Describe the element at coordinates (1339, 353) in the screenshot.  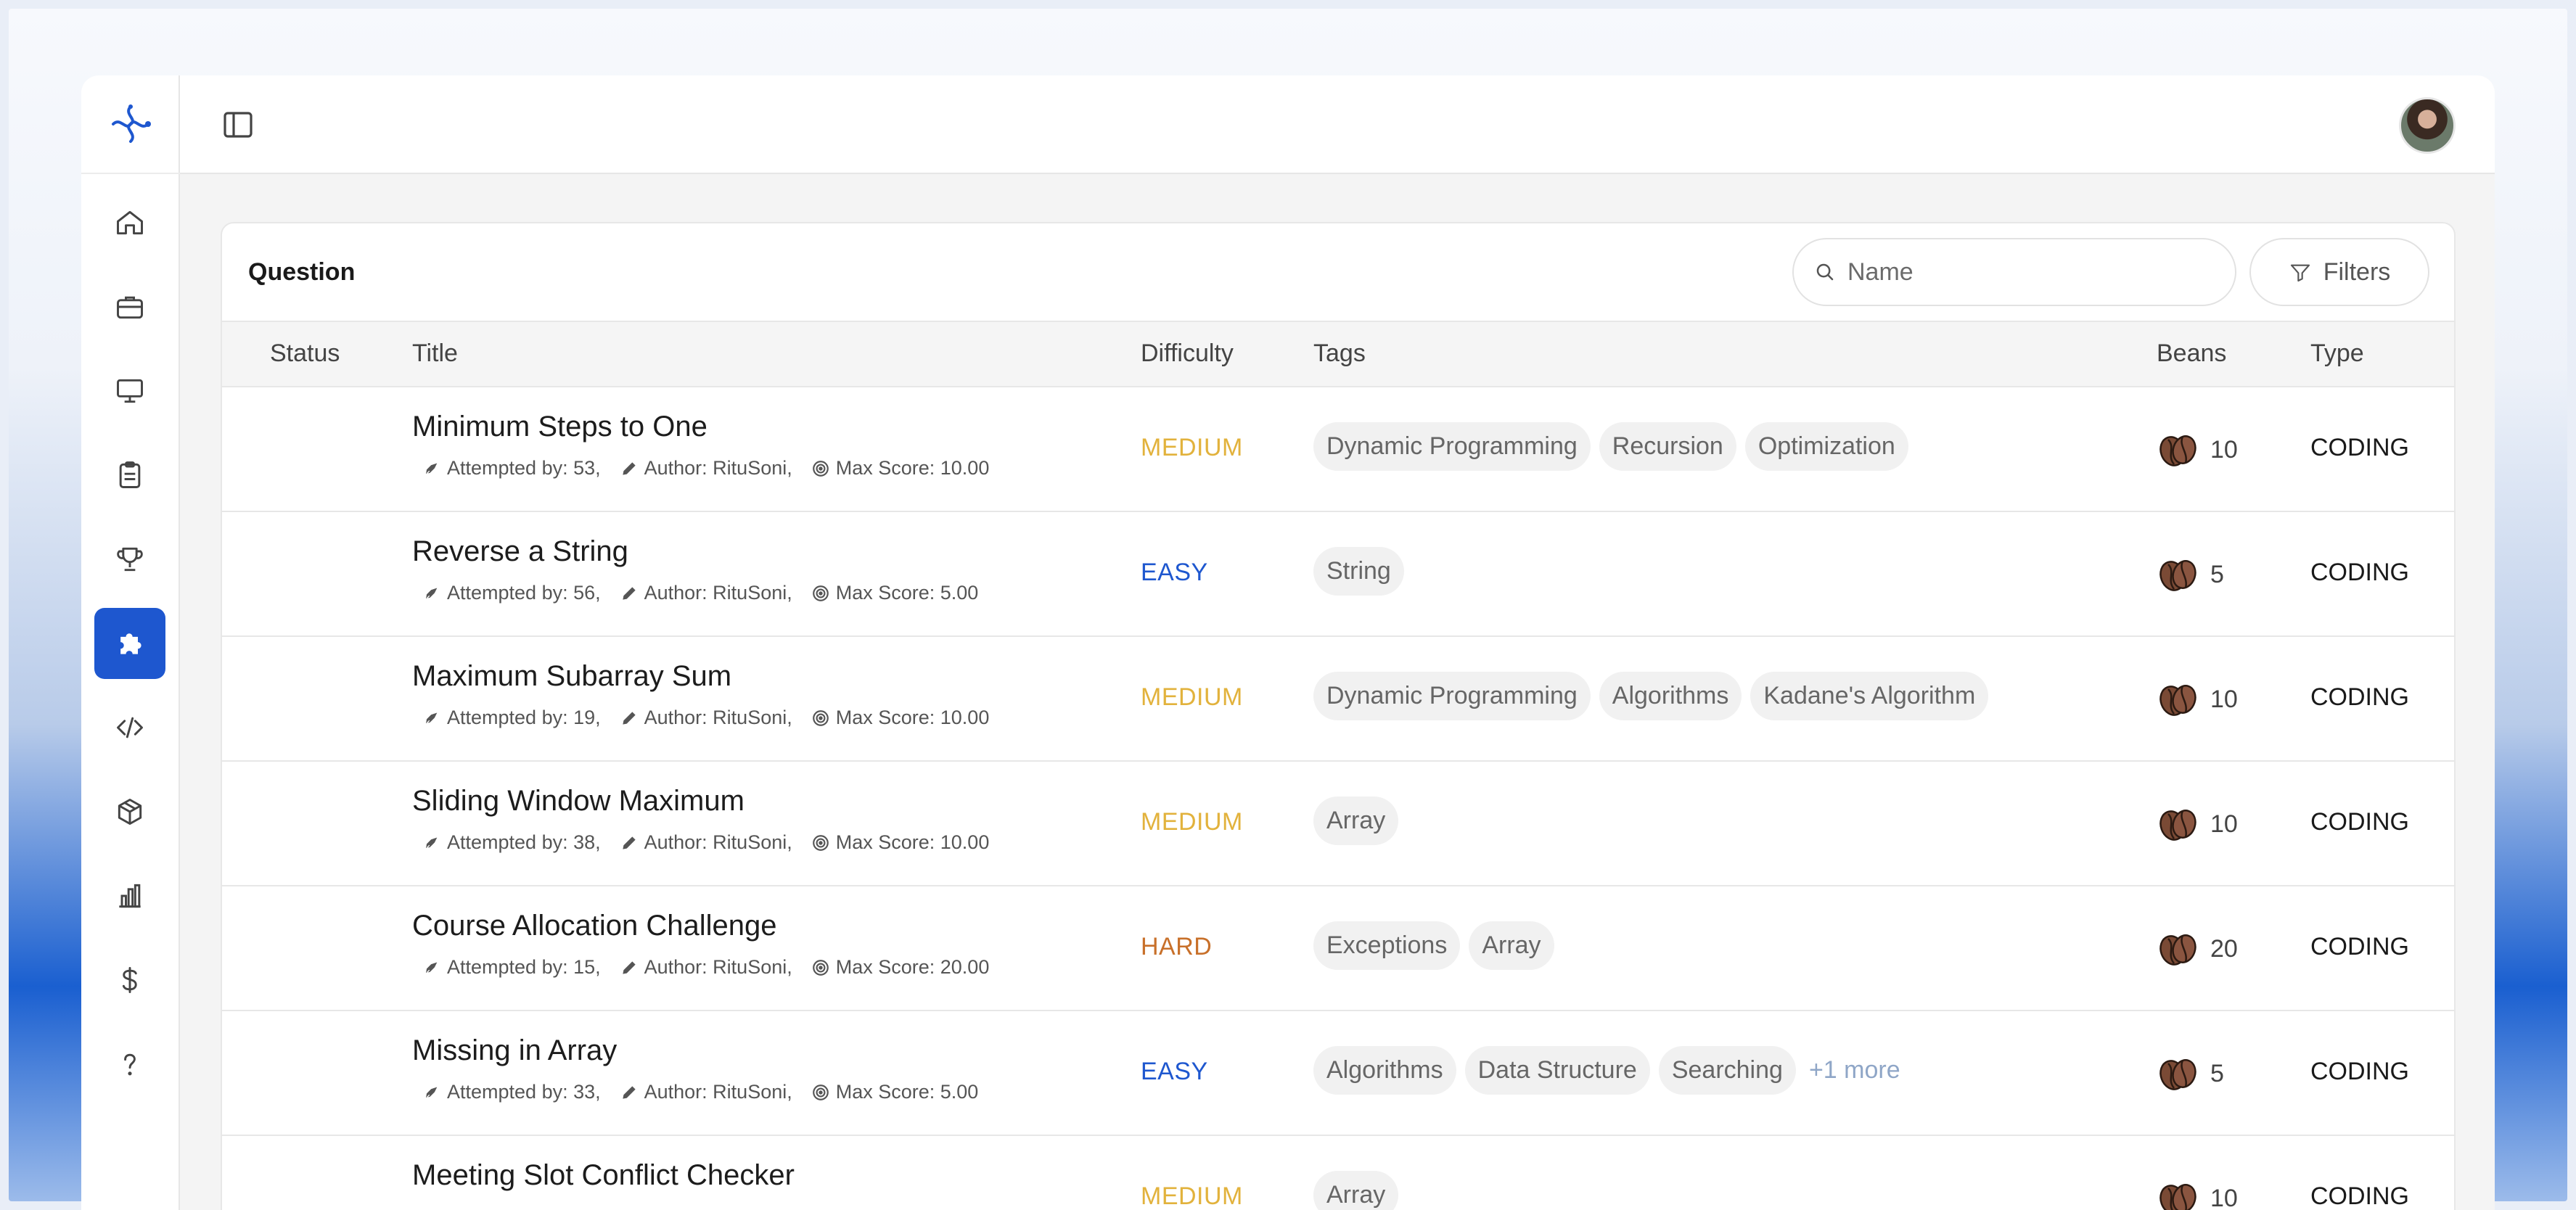
I see `column-header-tags: Tags` at that location.